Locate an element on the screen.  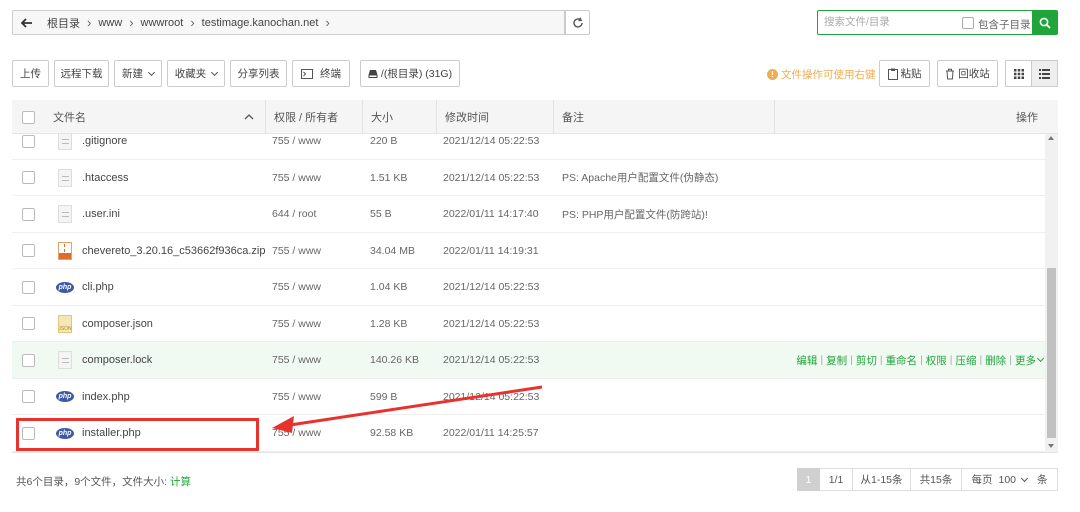
per-page-unit: 条 is located at coordinates (1042, 480).